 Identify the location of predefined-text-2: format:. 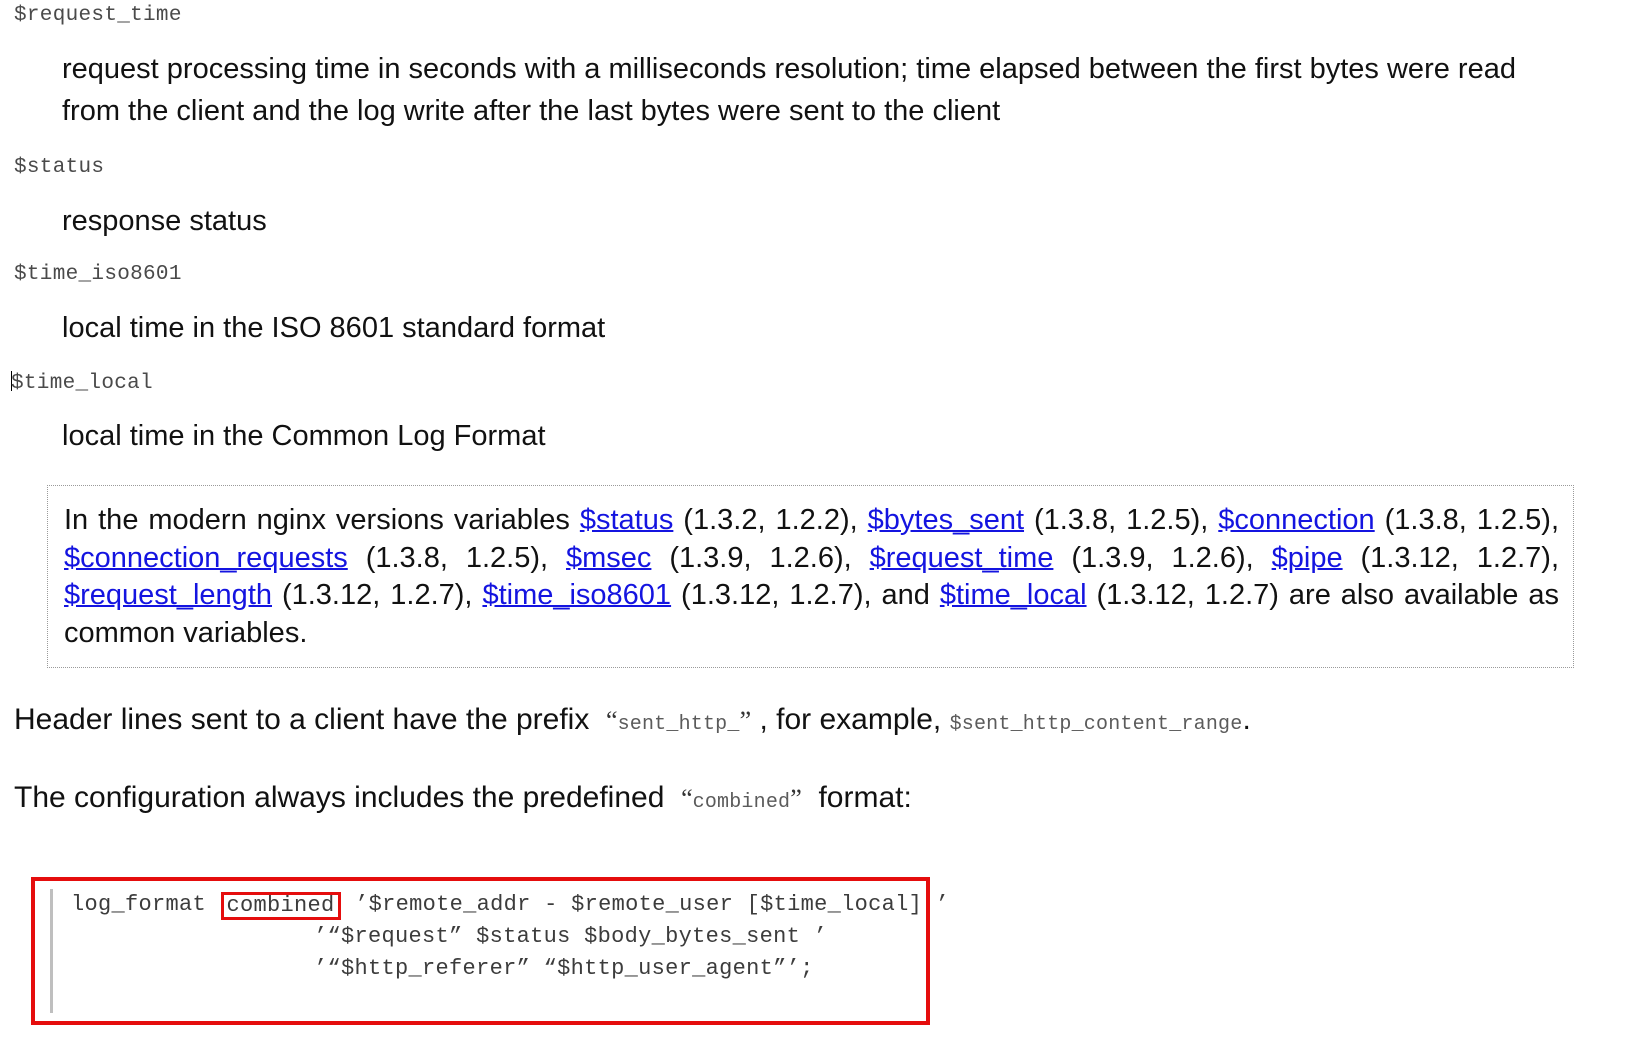
(865, 797).